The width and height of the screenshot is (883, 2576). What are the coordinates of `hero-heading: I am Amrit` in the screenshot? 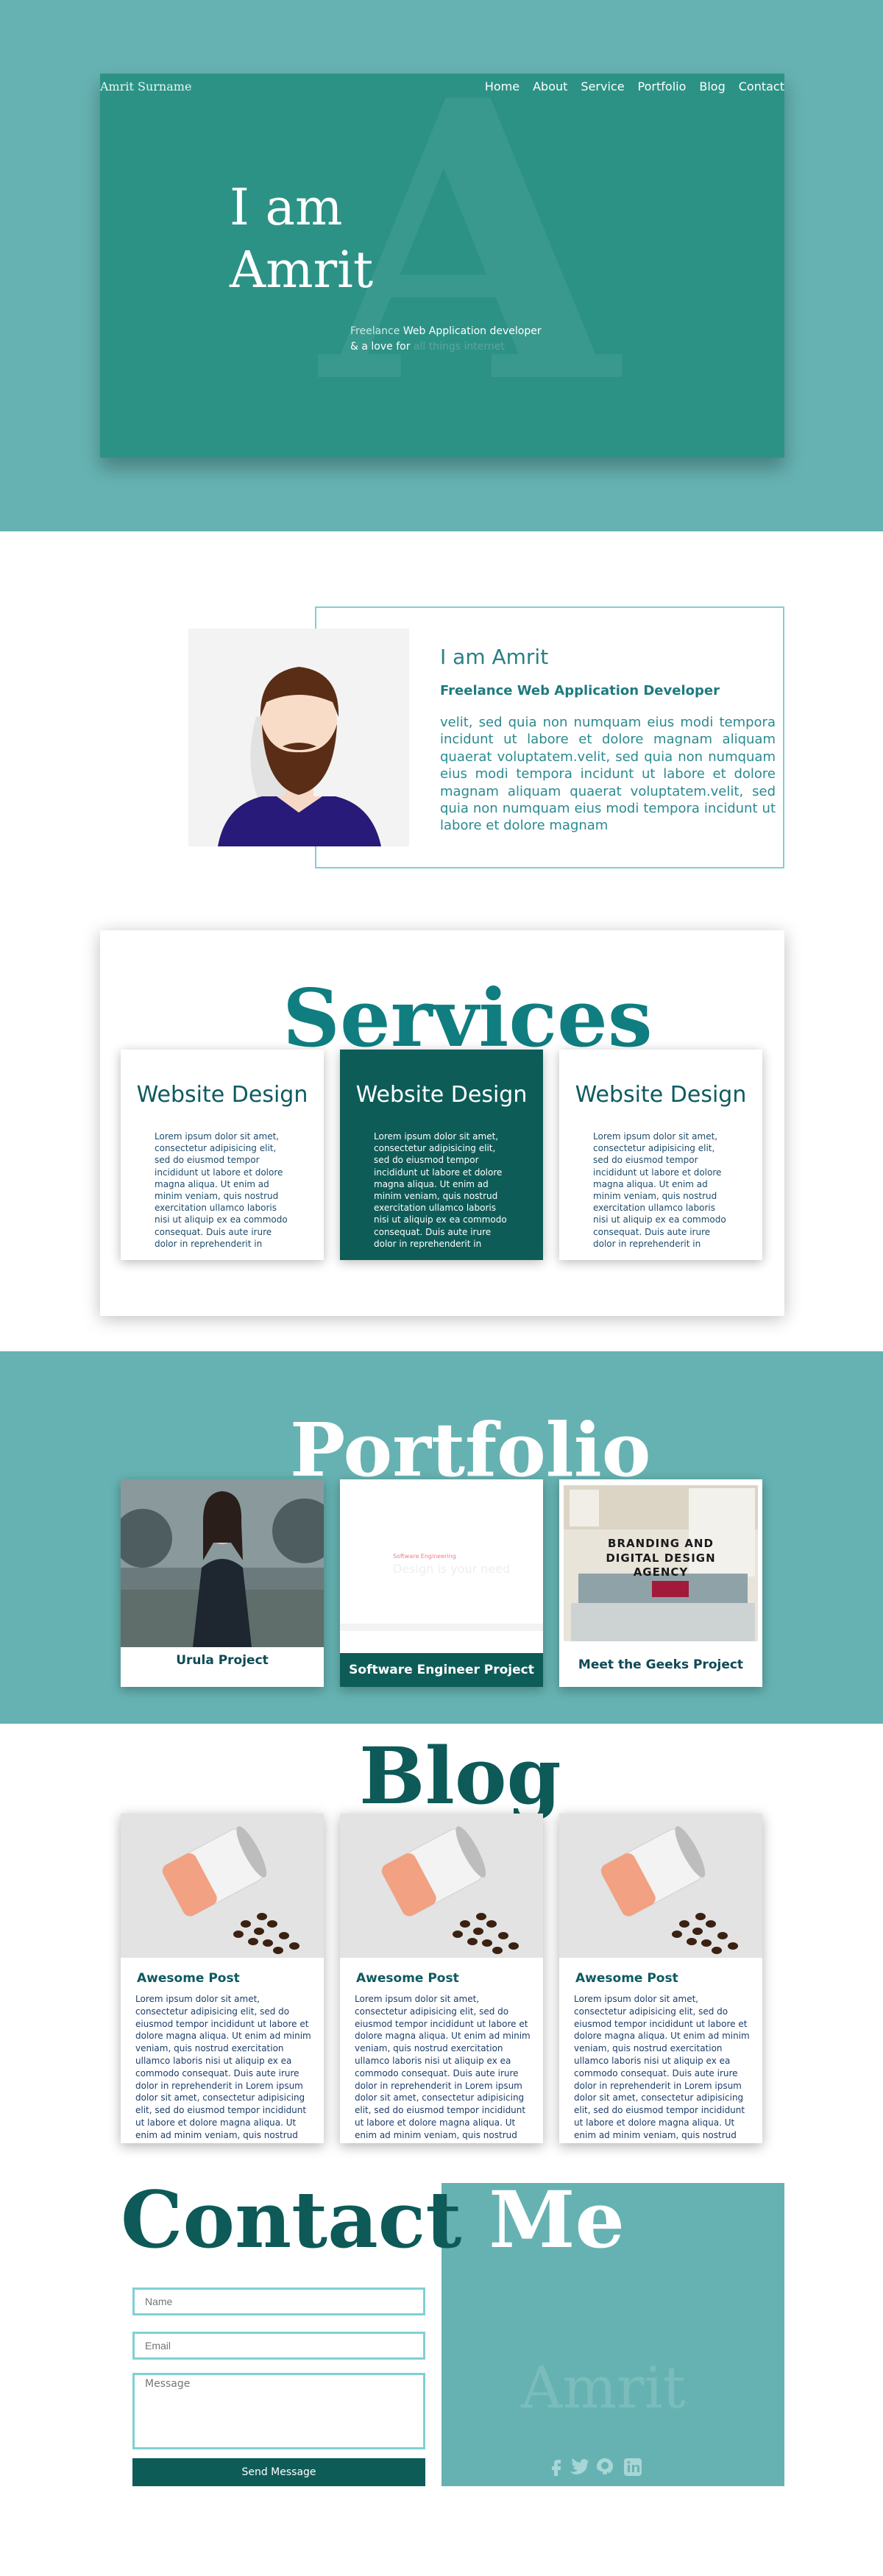 It's located at (301, 239).